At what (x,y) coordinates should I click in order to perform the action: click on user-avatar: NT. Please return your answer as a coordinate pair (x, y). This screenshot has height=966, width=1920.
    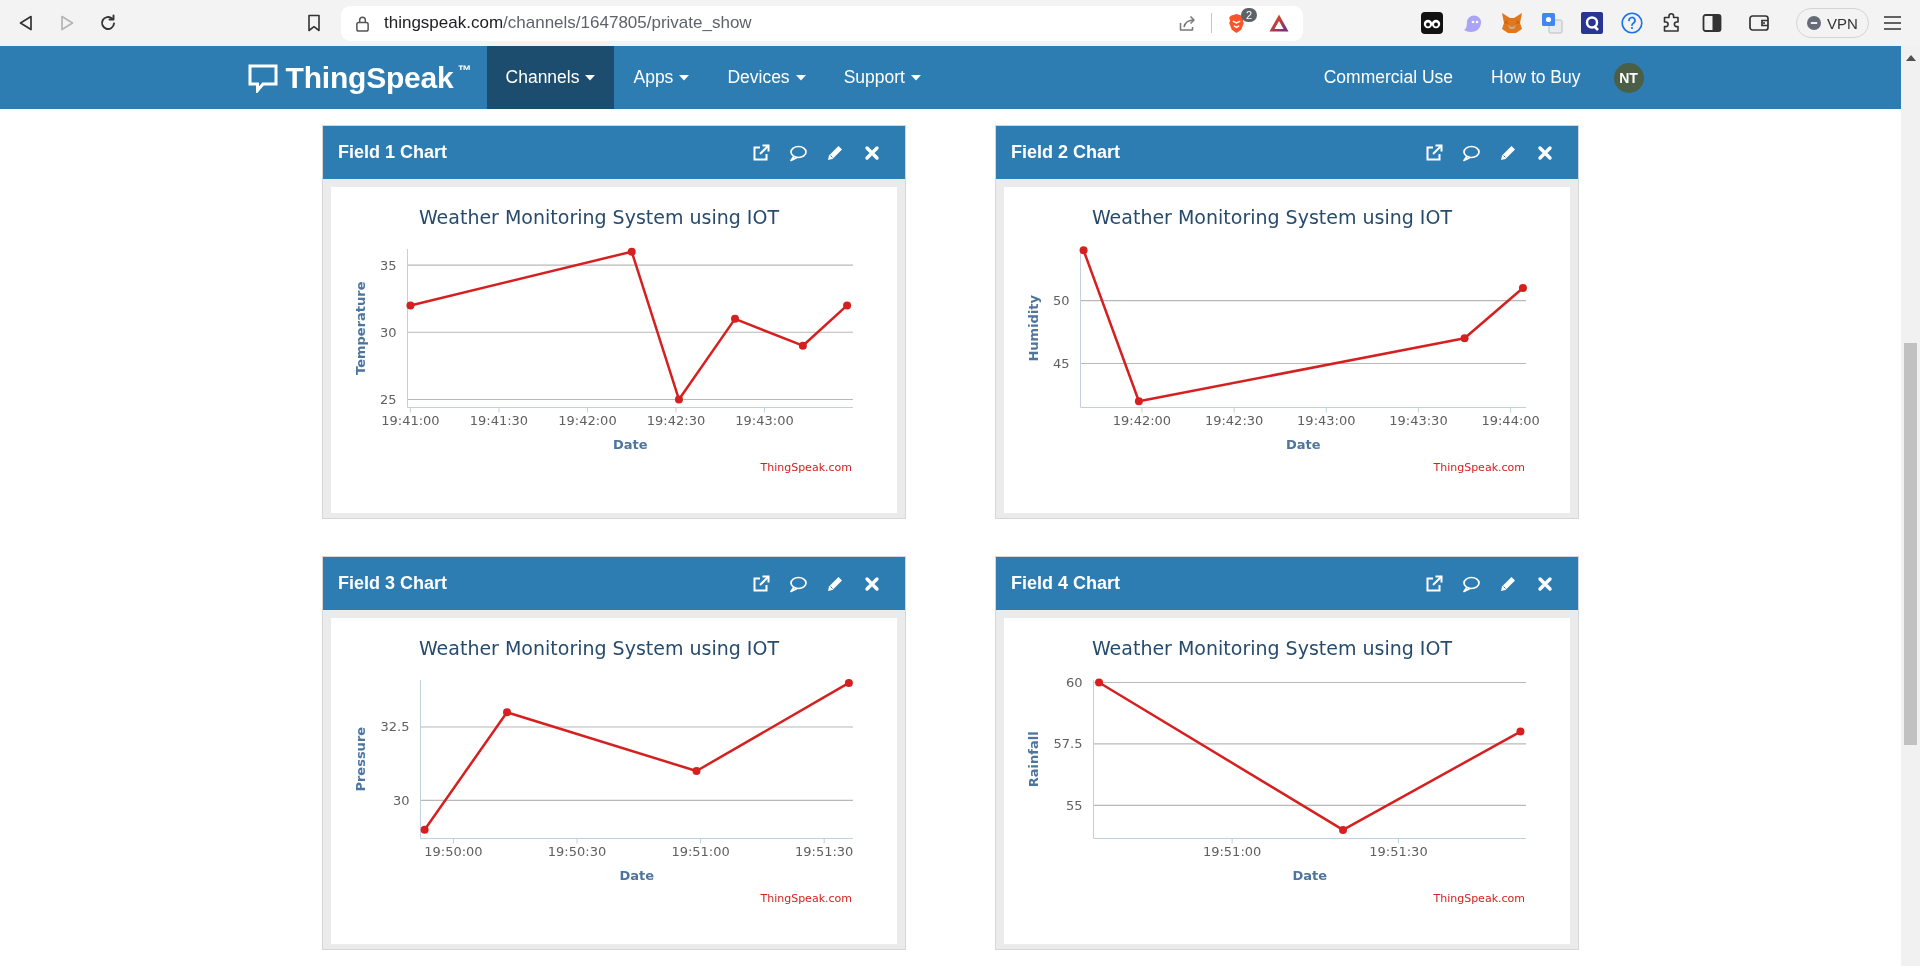
    Looking at the image, I should click on (1628, 77).